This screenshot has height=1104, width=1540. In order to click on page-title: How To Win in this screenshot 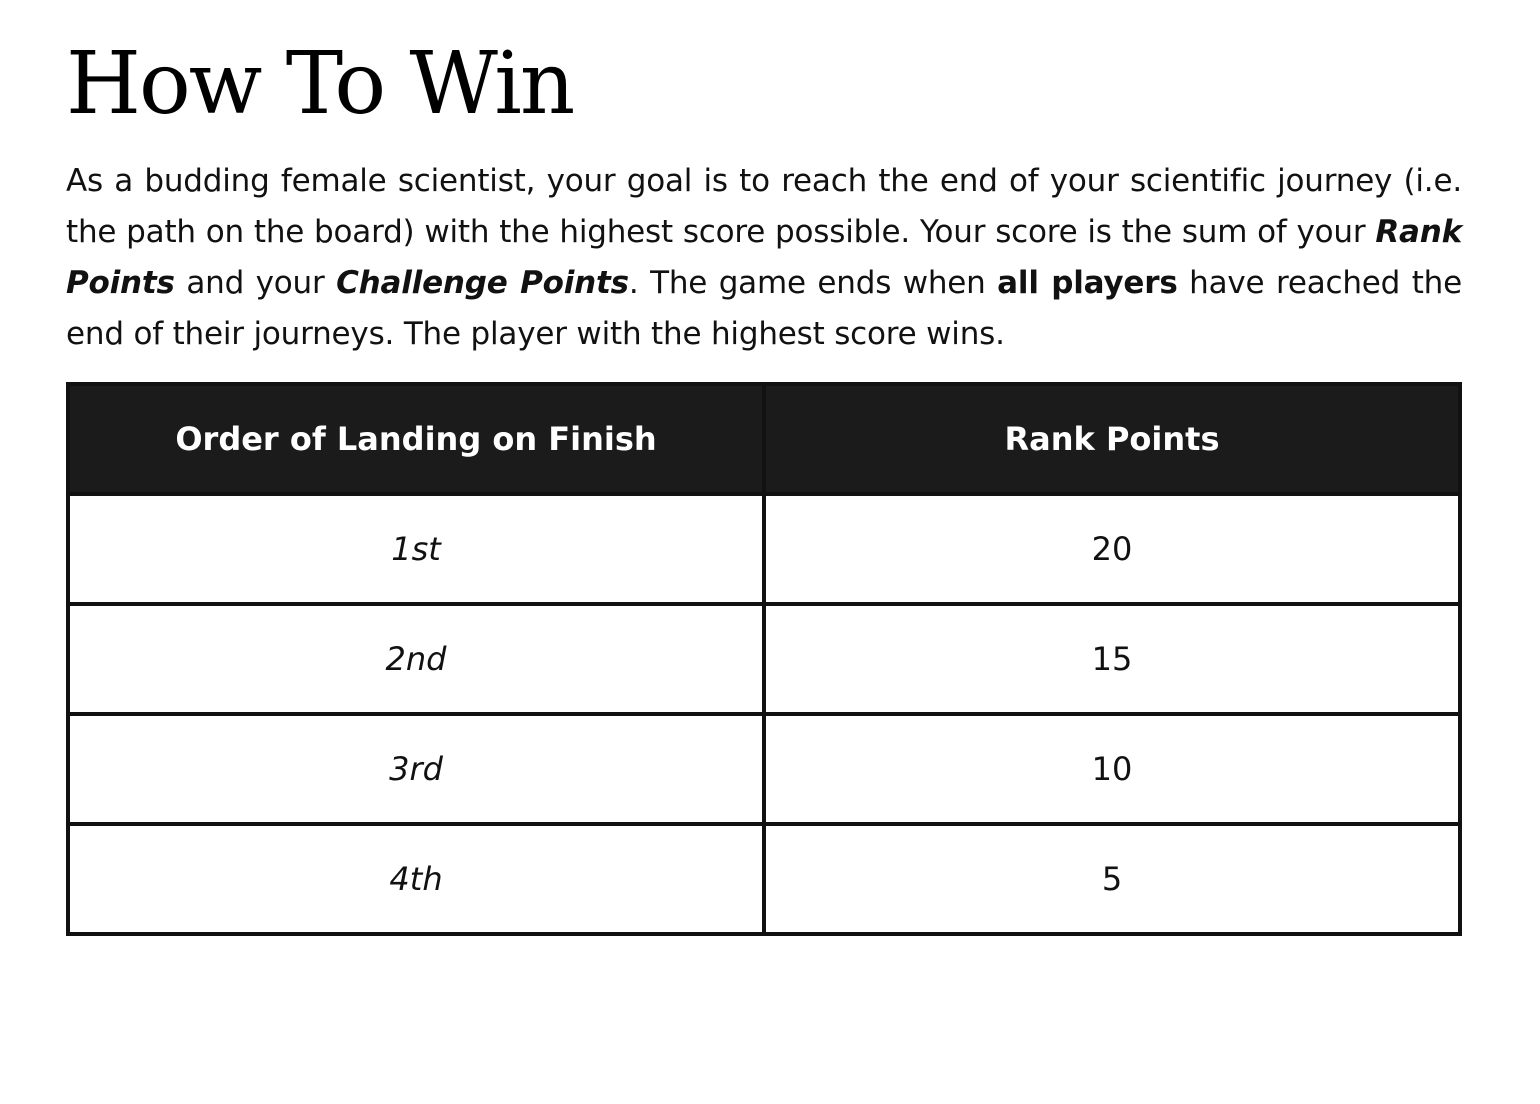, I will do `click(320, 84)`.